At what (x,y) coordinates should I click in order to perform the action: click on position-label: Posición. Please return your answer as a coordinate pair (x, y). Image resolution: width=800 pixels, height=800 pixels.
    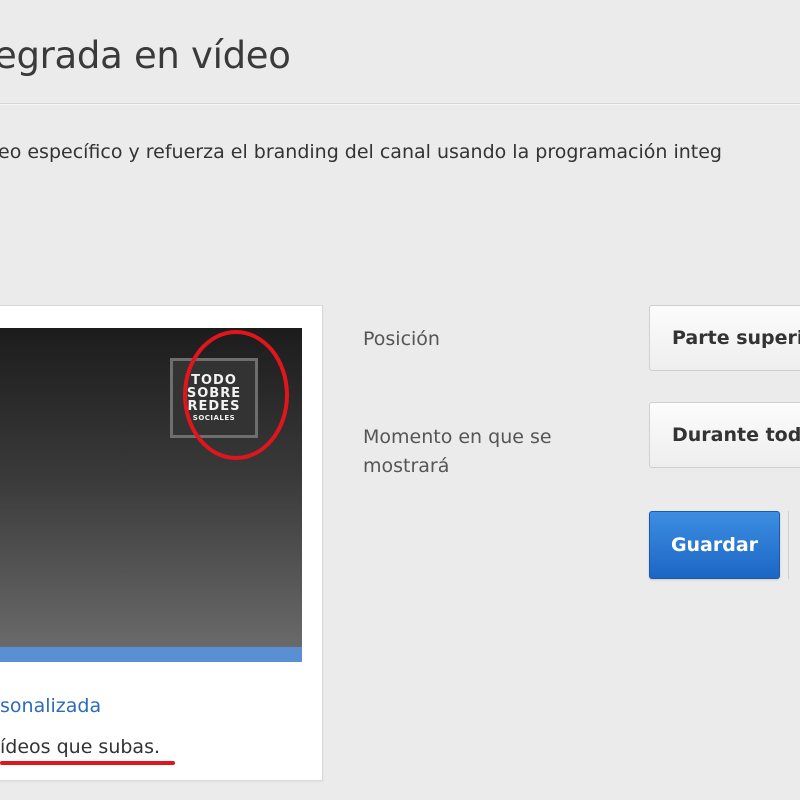
    Looking at the image, I should click on (401, 339).